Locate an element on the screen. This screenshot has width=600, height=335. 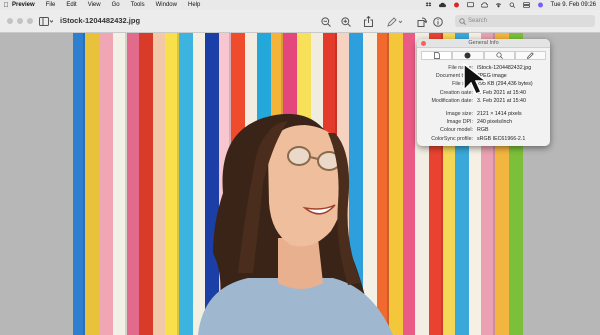
siri-icon is located at coordinates (540, 5).